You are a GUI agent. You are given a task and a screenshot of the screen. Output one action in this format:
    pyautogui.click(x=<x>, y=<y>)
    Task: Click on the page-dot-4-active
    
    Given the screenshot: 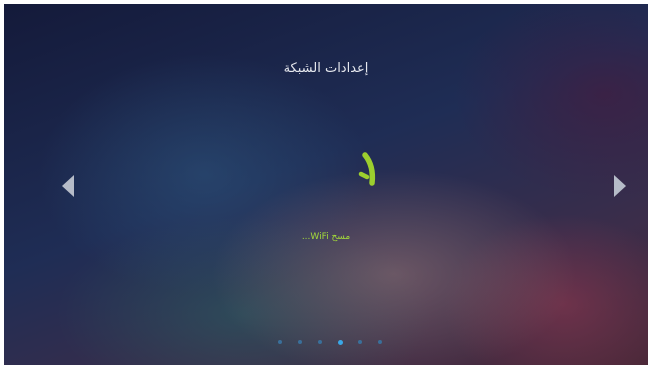 What is the action you would take?
    pyautogui.click(x=340, y=342)
    